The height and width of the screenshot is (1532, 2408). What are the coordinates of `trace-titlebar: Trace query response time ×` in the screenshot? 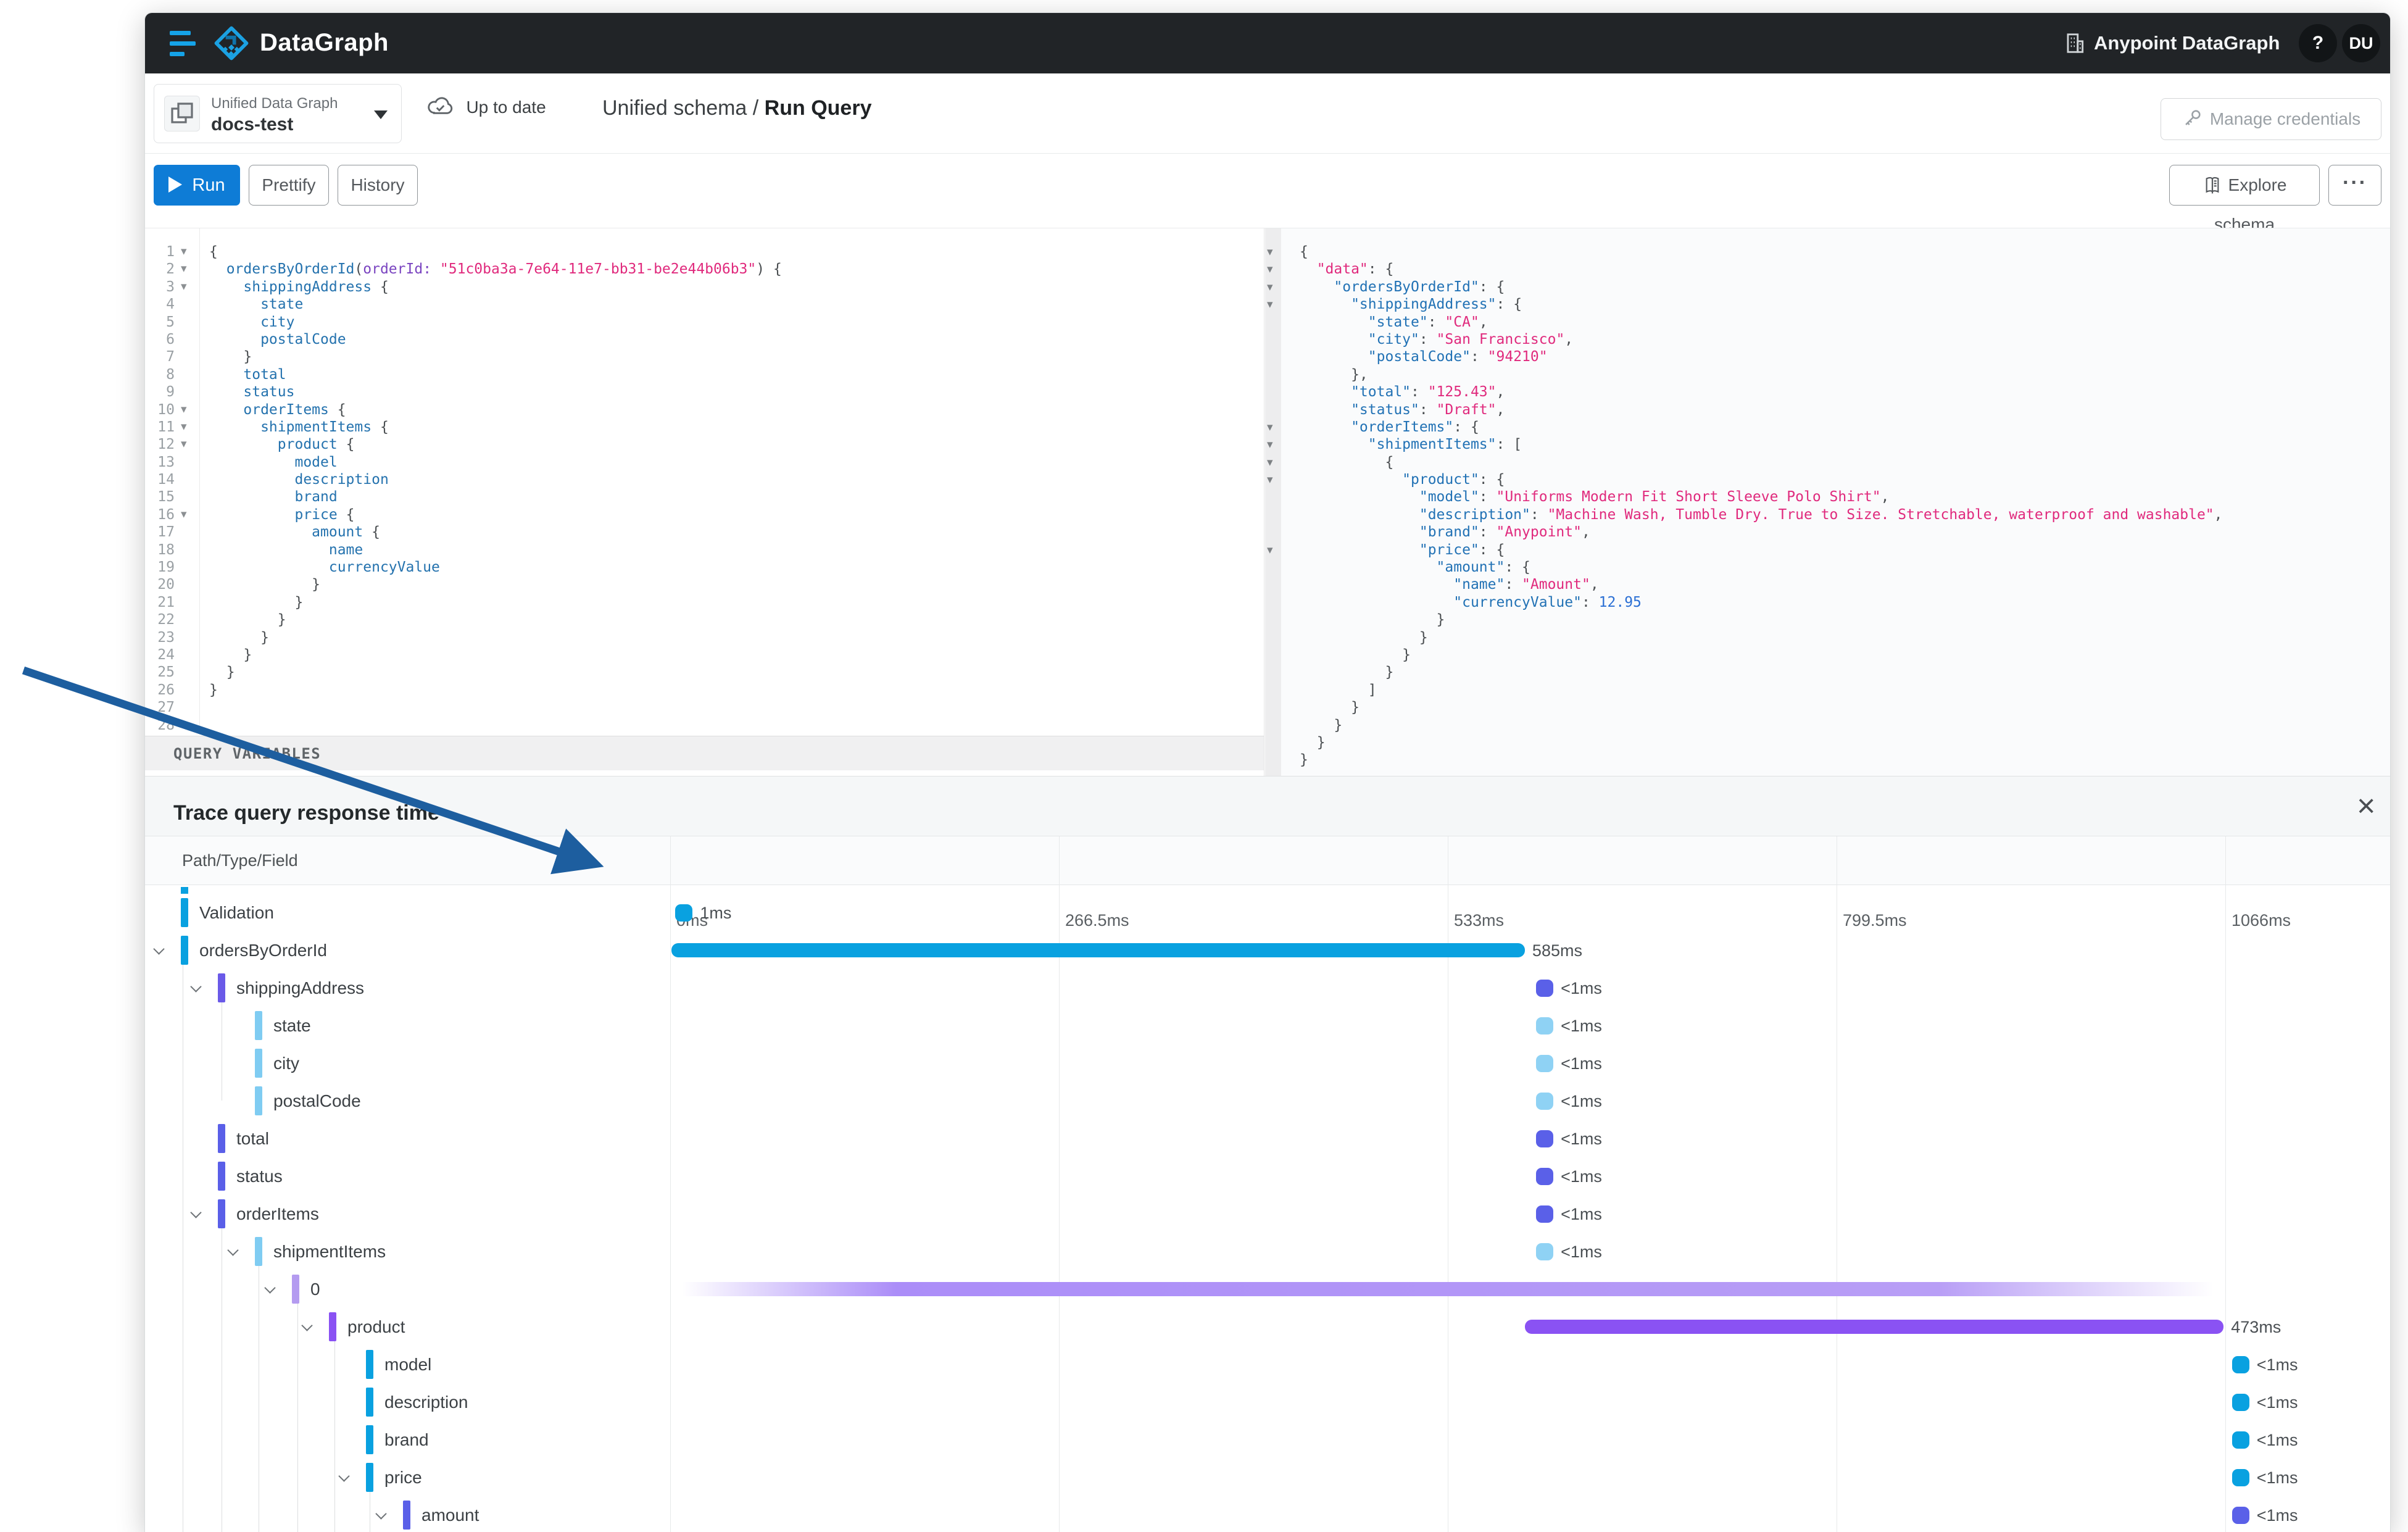 It's located at (1267, 806).